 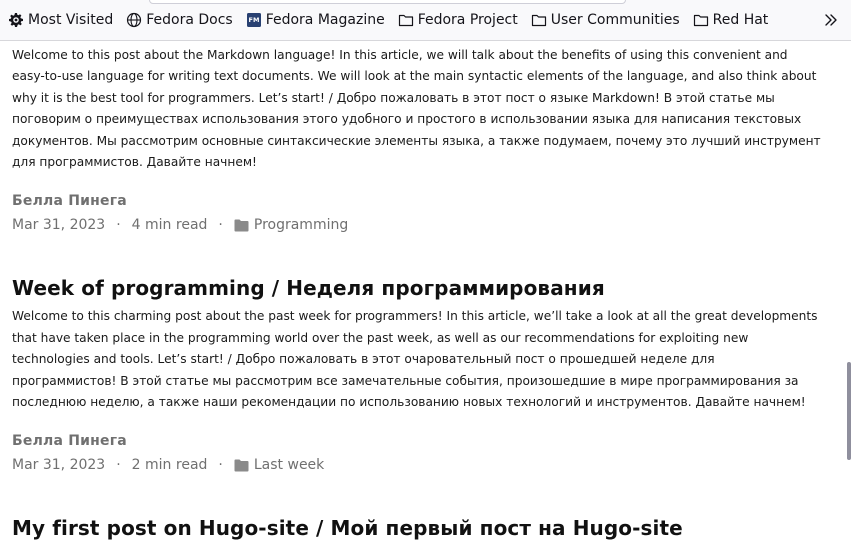 I want to click on bookmark-user-communities: User Communities, so click(x=605, y=20).